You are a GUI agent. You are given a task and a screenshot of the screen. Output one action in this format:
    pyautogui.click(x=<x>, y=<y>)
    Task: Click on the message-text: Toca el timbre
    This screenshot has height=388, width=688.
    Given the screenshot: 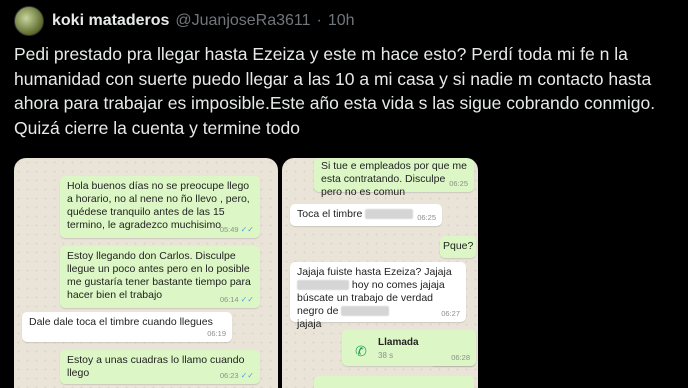 What is the action you would take?
    pyautogui.click(x=330, y=214)
    